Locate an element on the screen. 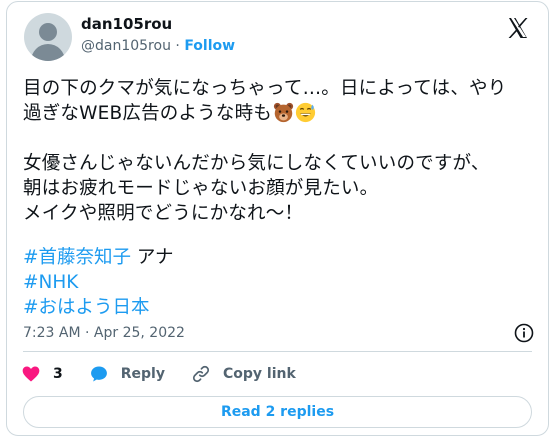  read-replies-button: Read 2 replies is located at coordinates (277, 412).